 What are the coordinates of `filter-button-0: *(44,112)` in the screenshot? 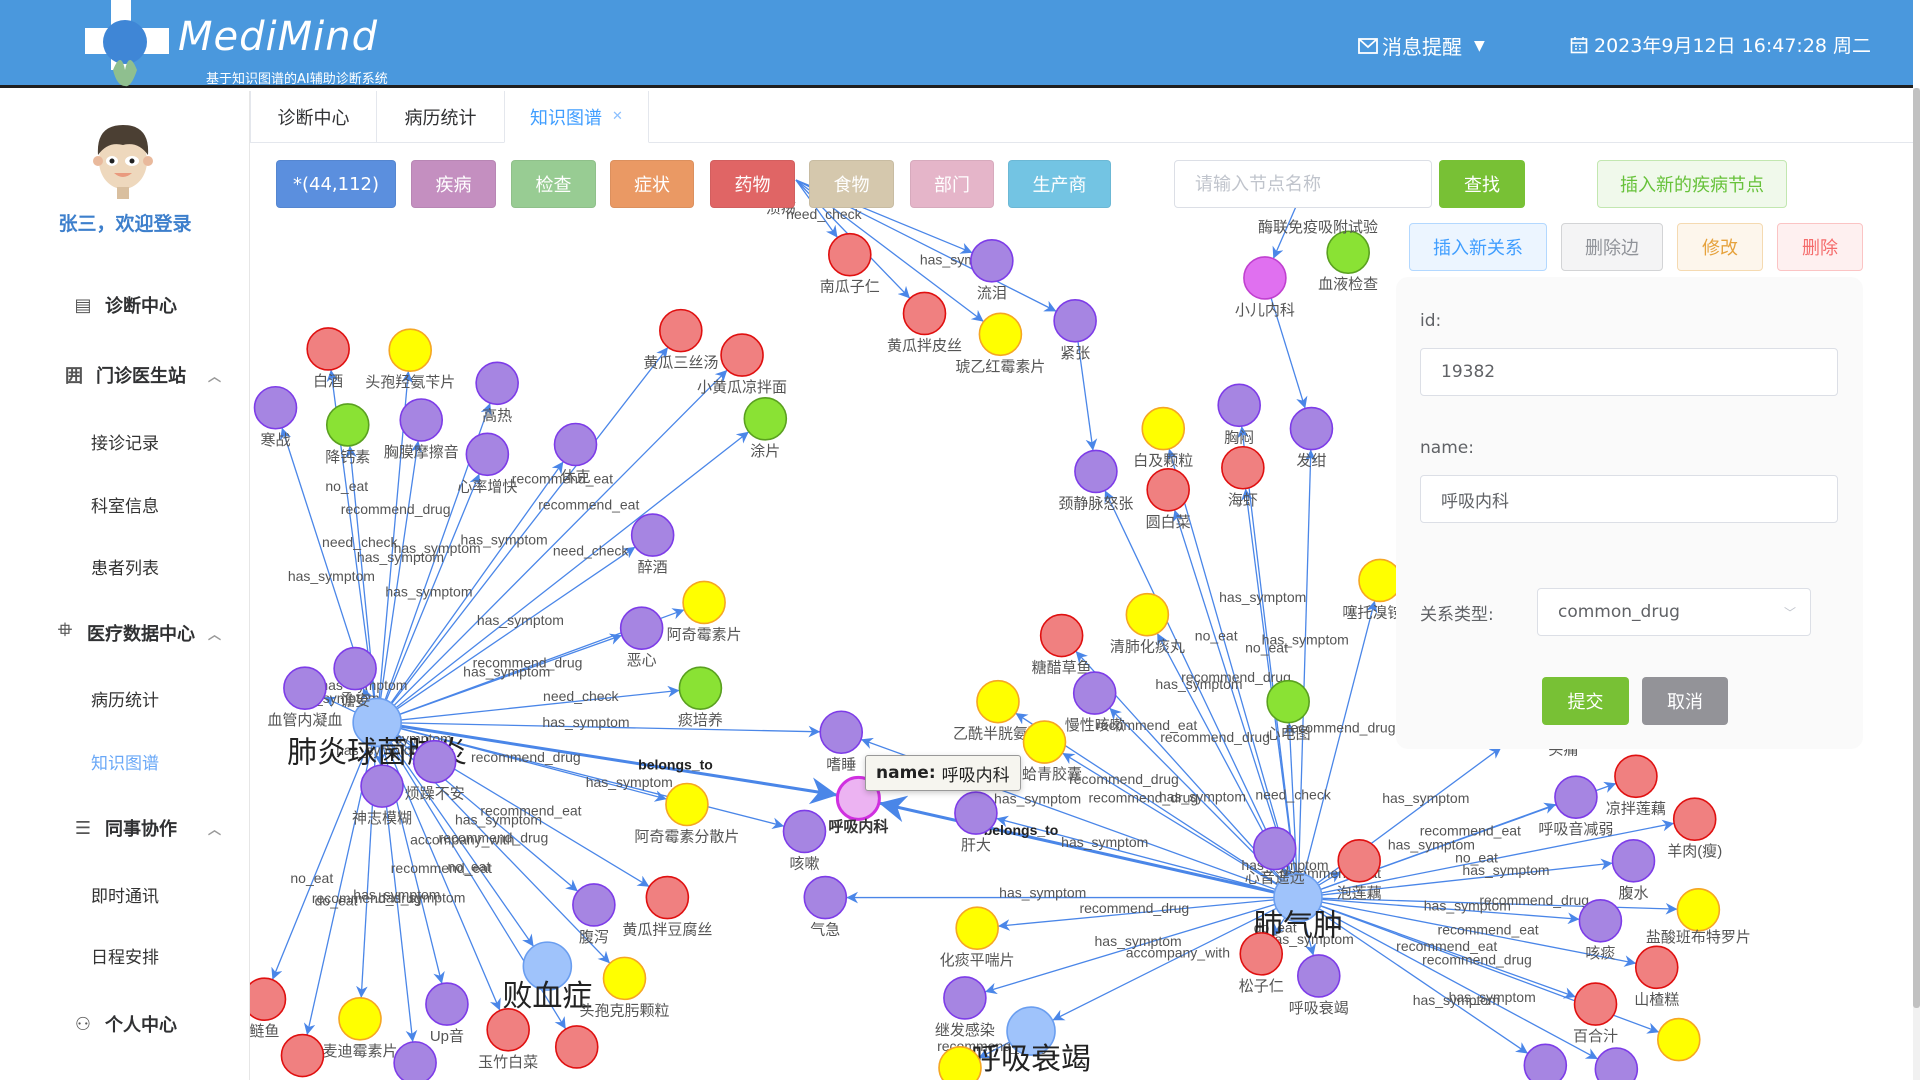 It's located at (336, 184).